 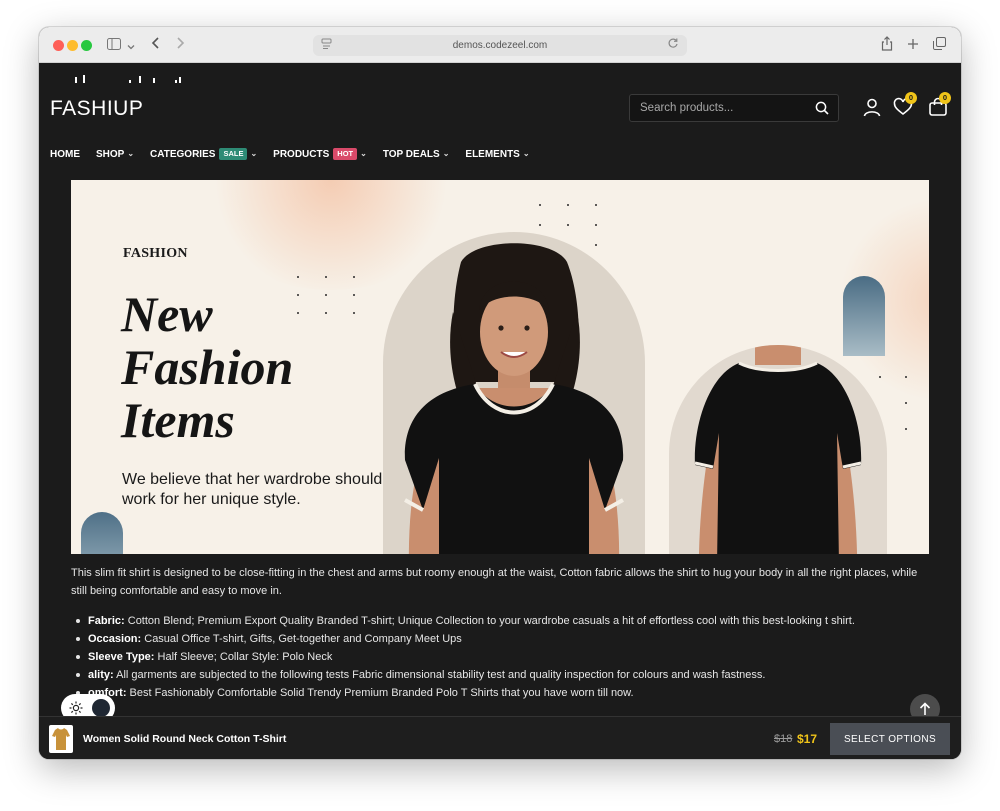 What do you see at coordinates (203, 154) in the screenshot?
I see `nav-categories: CATEGORIES SALE ⌄` at bounding box center [203, 154].